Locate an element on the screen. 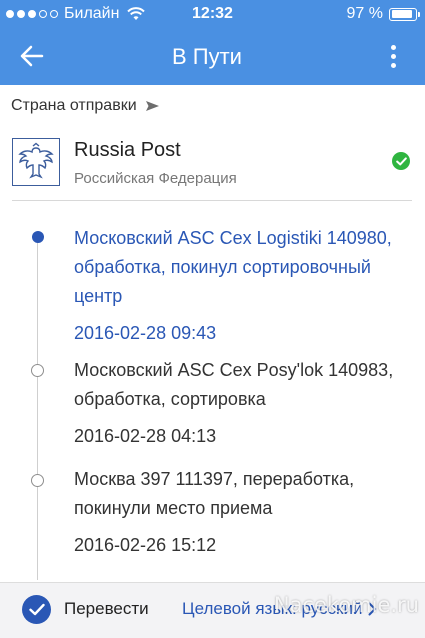  status-bar-right: 97 % is located at coordinates (383, 14).